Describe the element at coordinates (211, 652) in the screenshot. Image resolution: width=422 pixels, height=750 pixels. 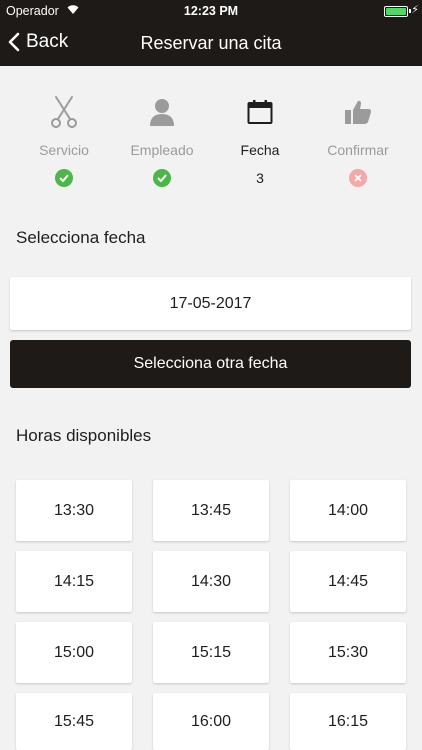
I see `time-slot: 15:15` at that location.